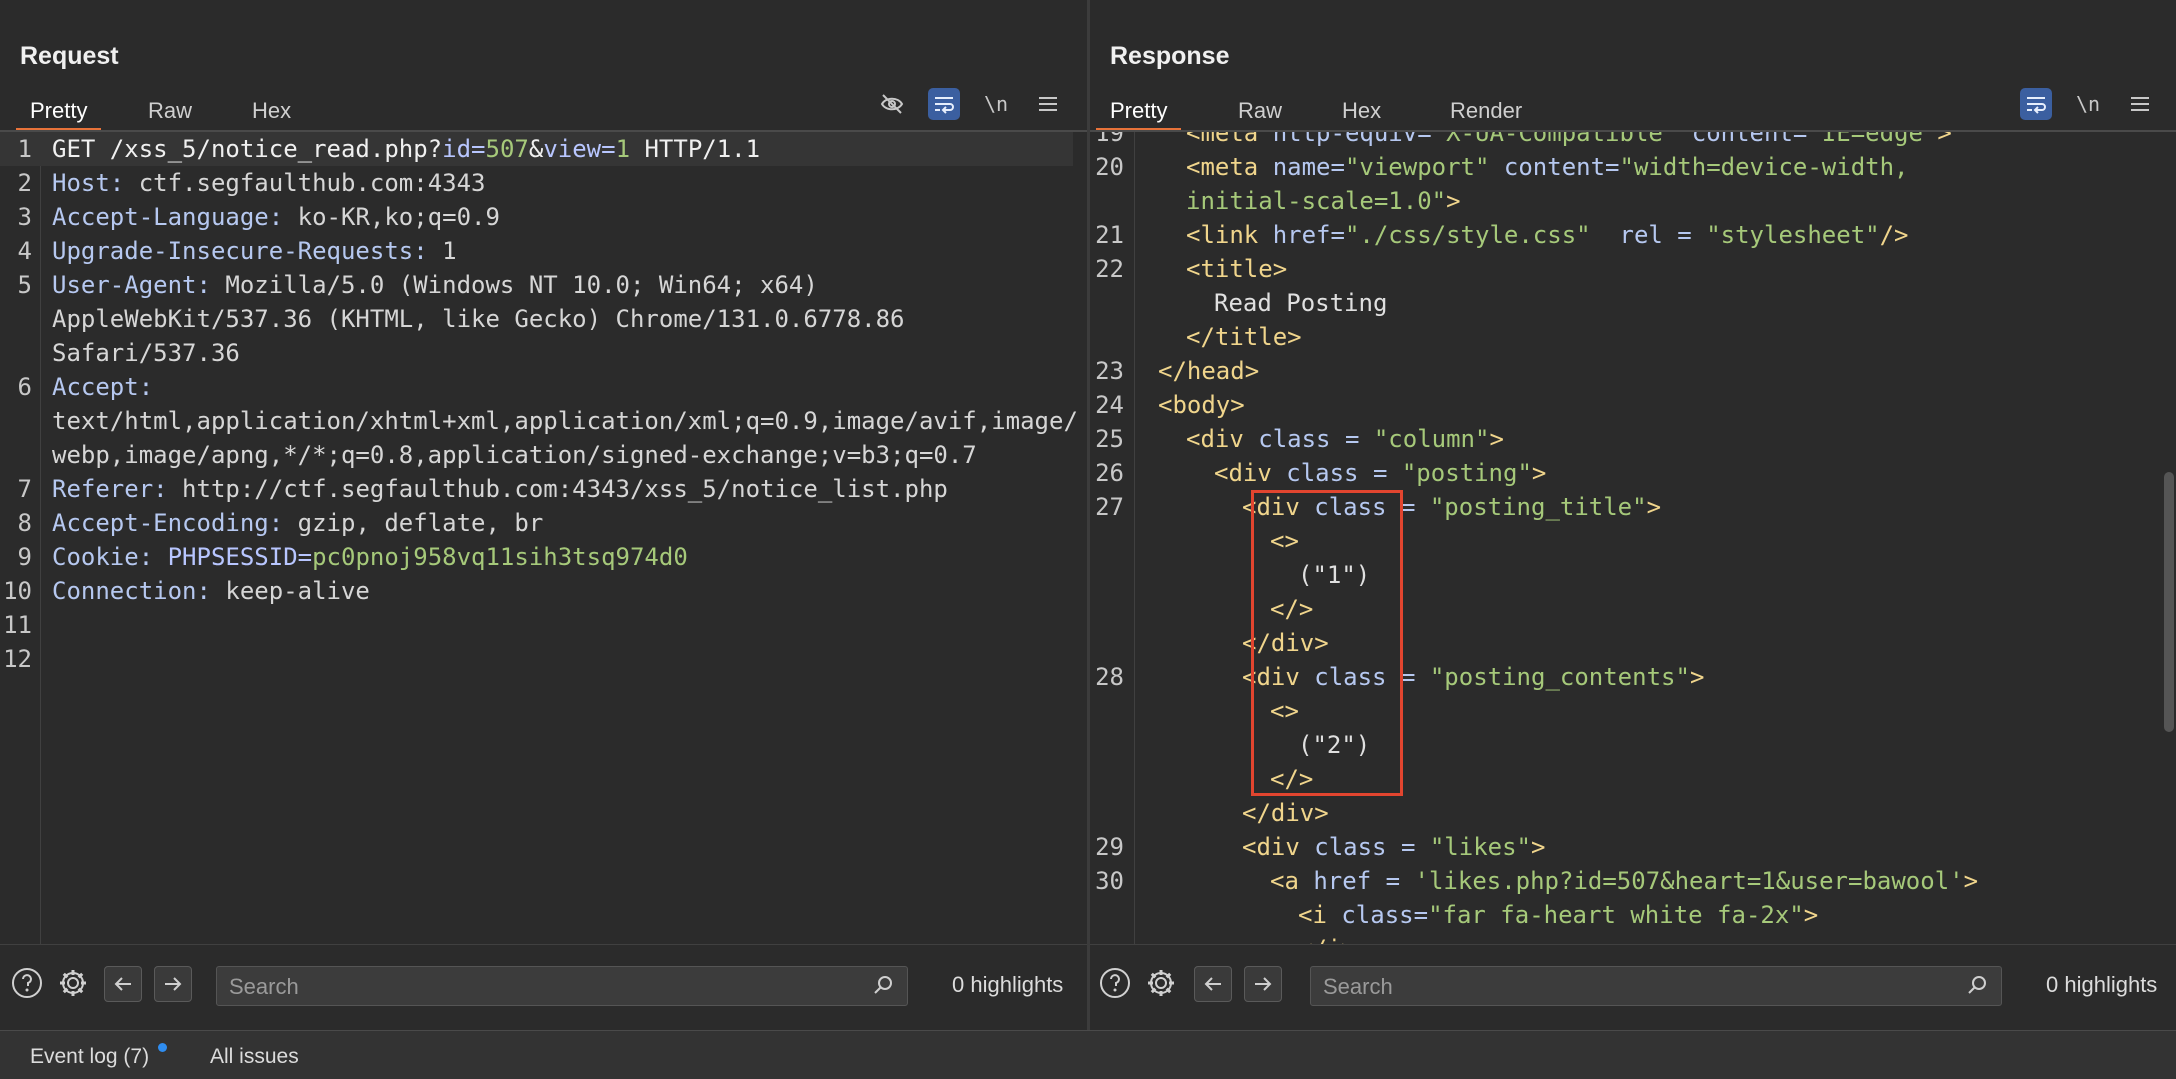 This screenshot has height=1079, width=2176. I want to click on response-help-button, so click(1115, 983).